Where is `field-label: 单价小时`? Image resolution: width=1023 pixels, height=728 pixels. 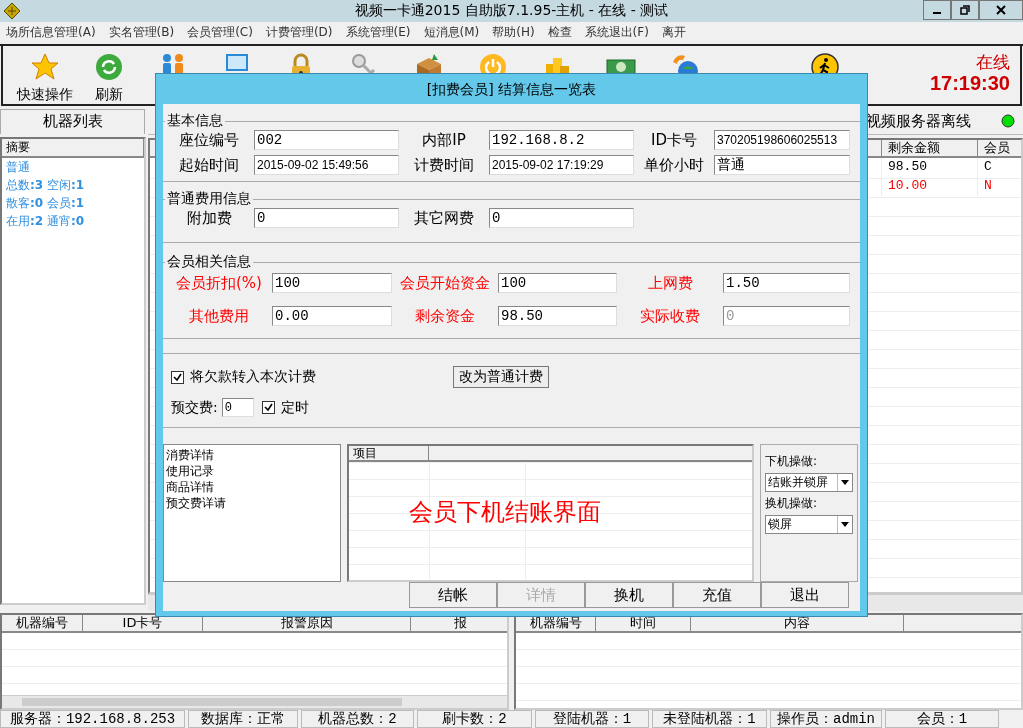
field-label: 单价小时 is located at coordinates (674, 165).